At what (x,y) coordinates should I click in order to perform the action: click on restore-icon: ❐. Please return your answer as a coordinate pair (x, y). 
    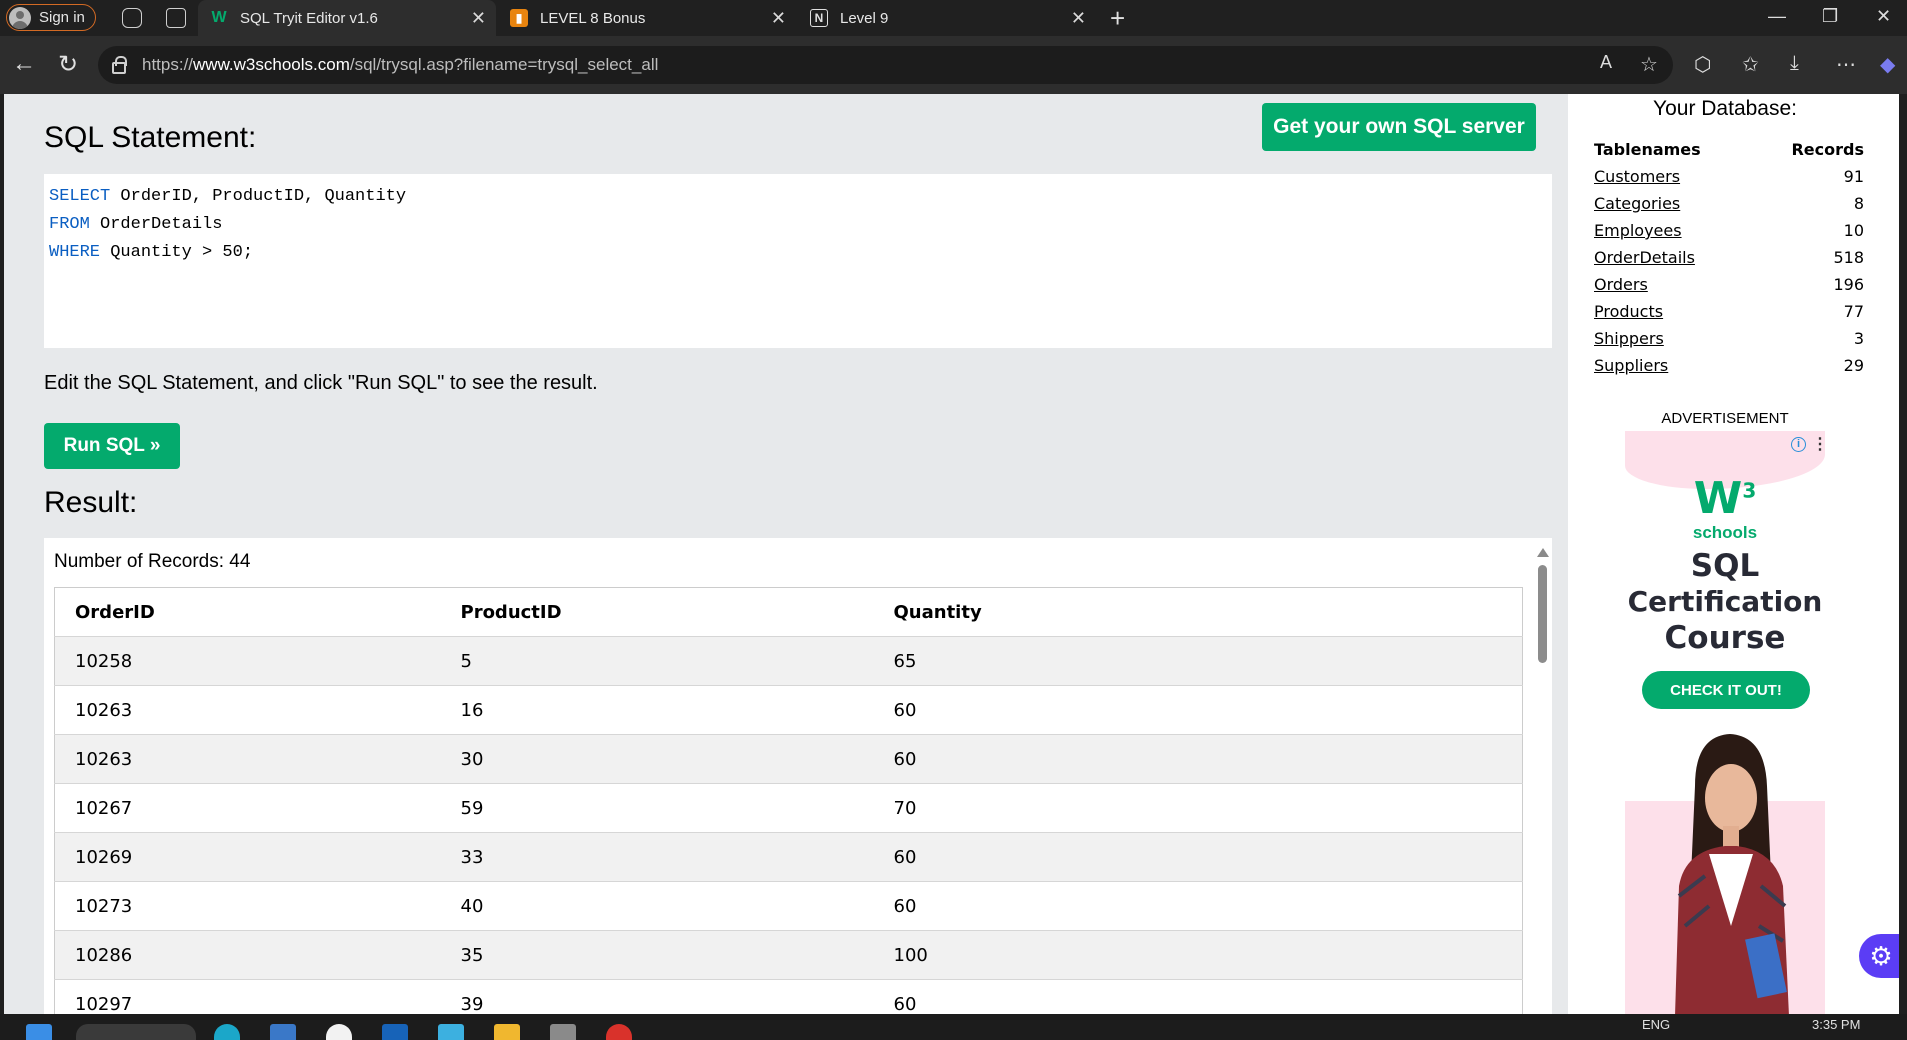
    Looking at the image, I should click on (1830, 16).